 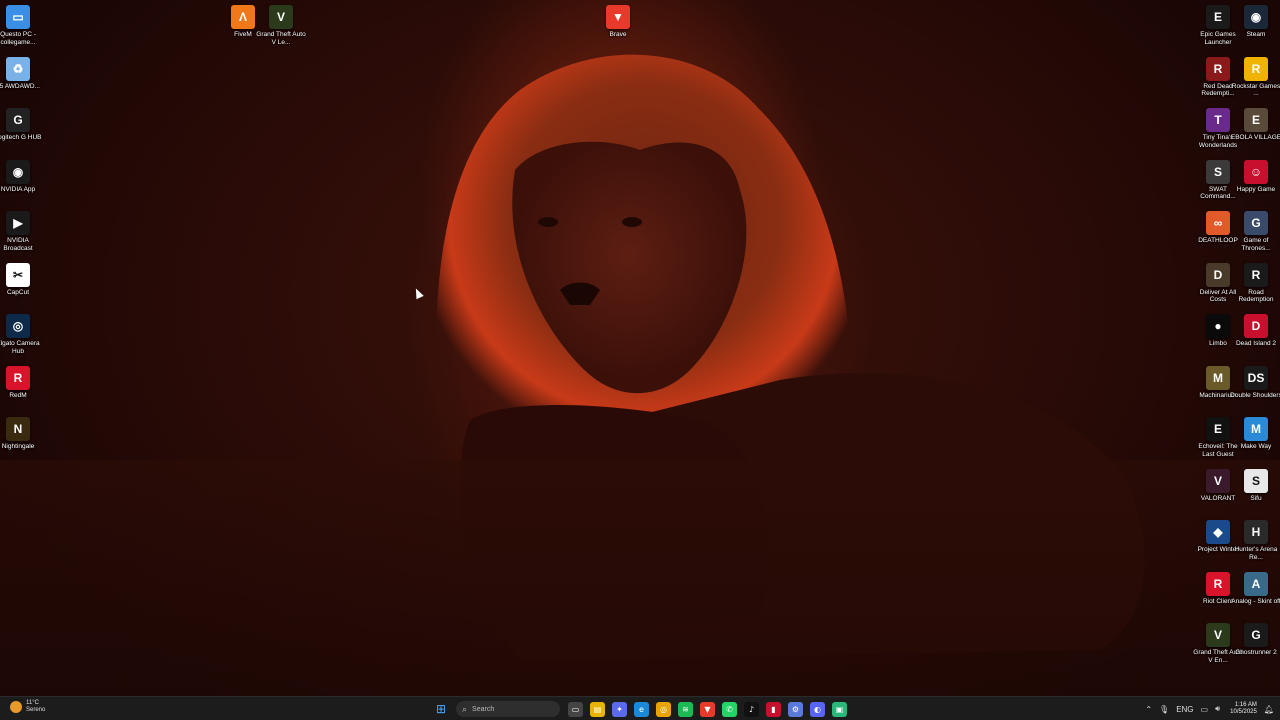 I want to click on copilot-icon: ✦, so click(x=619, y=709).